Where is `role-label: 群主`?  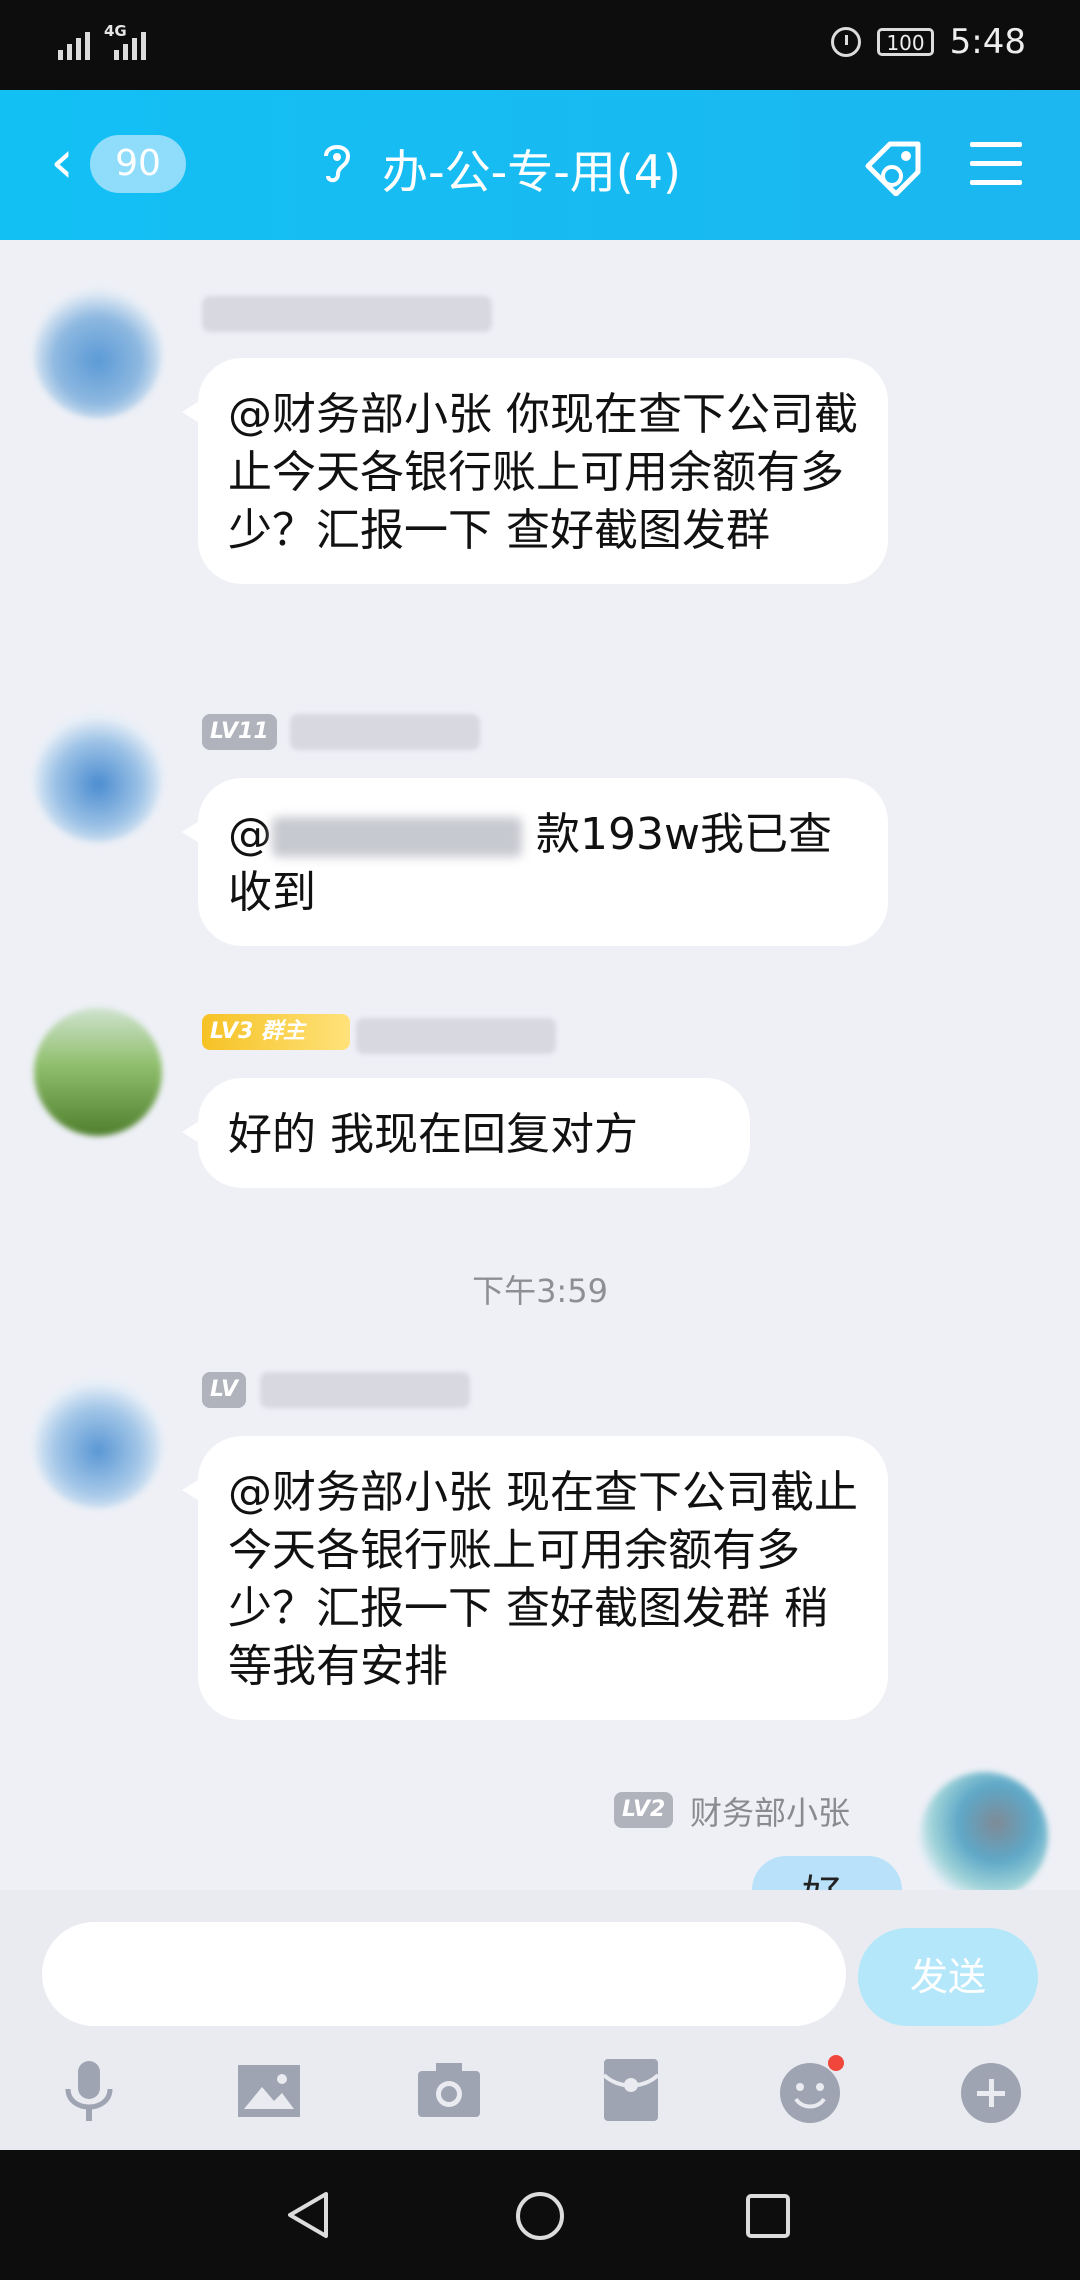
role-label: 群主 is located at coordinates (283, 1031).